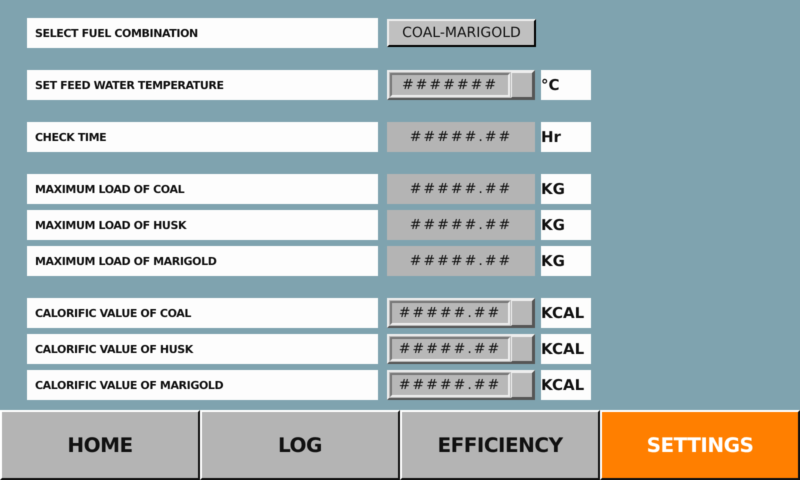 Image resolution: width=800 pixels, height=480 pixels. I want to click on field-label: CALORIFIC VALUE OF MARIGOLD, so click(202, 385).